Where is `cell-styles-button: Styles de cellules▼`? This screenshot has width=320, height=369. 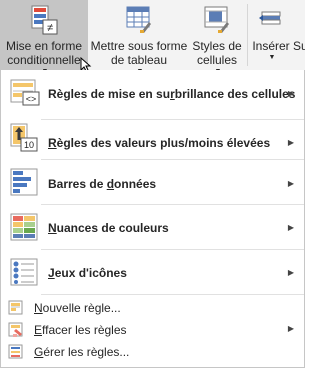
cell-styles-button: Styles de cellules▼ is located at coordinates (217, 37).